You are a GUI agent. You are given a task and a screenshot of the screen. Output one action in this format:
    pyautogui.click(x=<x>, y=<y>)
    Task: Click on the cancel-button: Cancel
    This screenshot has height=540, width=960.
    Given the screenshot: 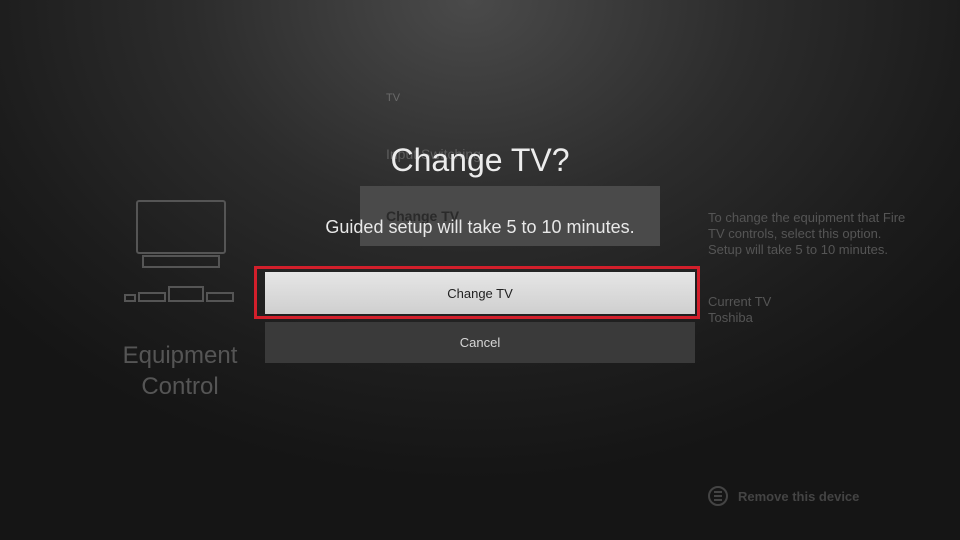 What is the action you would take?
    pyautogui.click(x=480, y=342)
    